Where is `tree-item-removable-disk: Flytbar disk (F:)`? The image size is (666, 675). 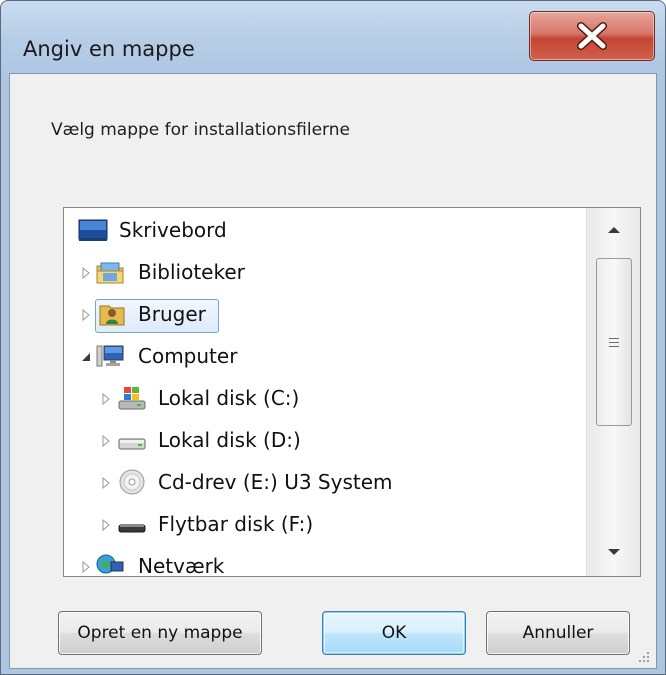 tree-item-removable-disk: Flytbar disk (F:) is located at coordinates (325, 524).